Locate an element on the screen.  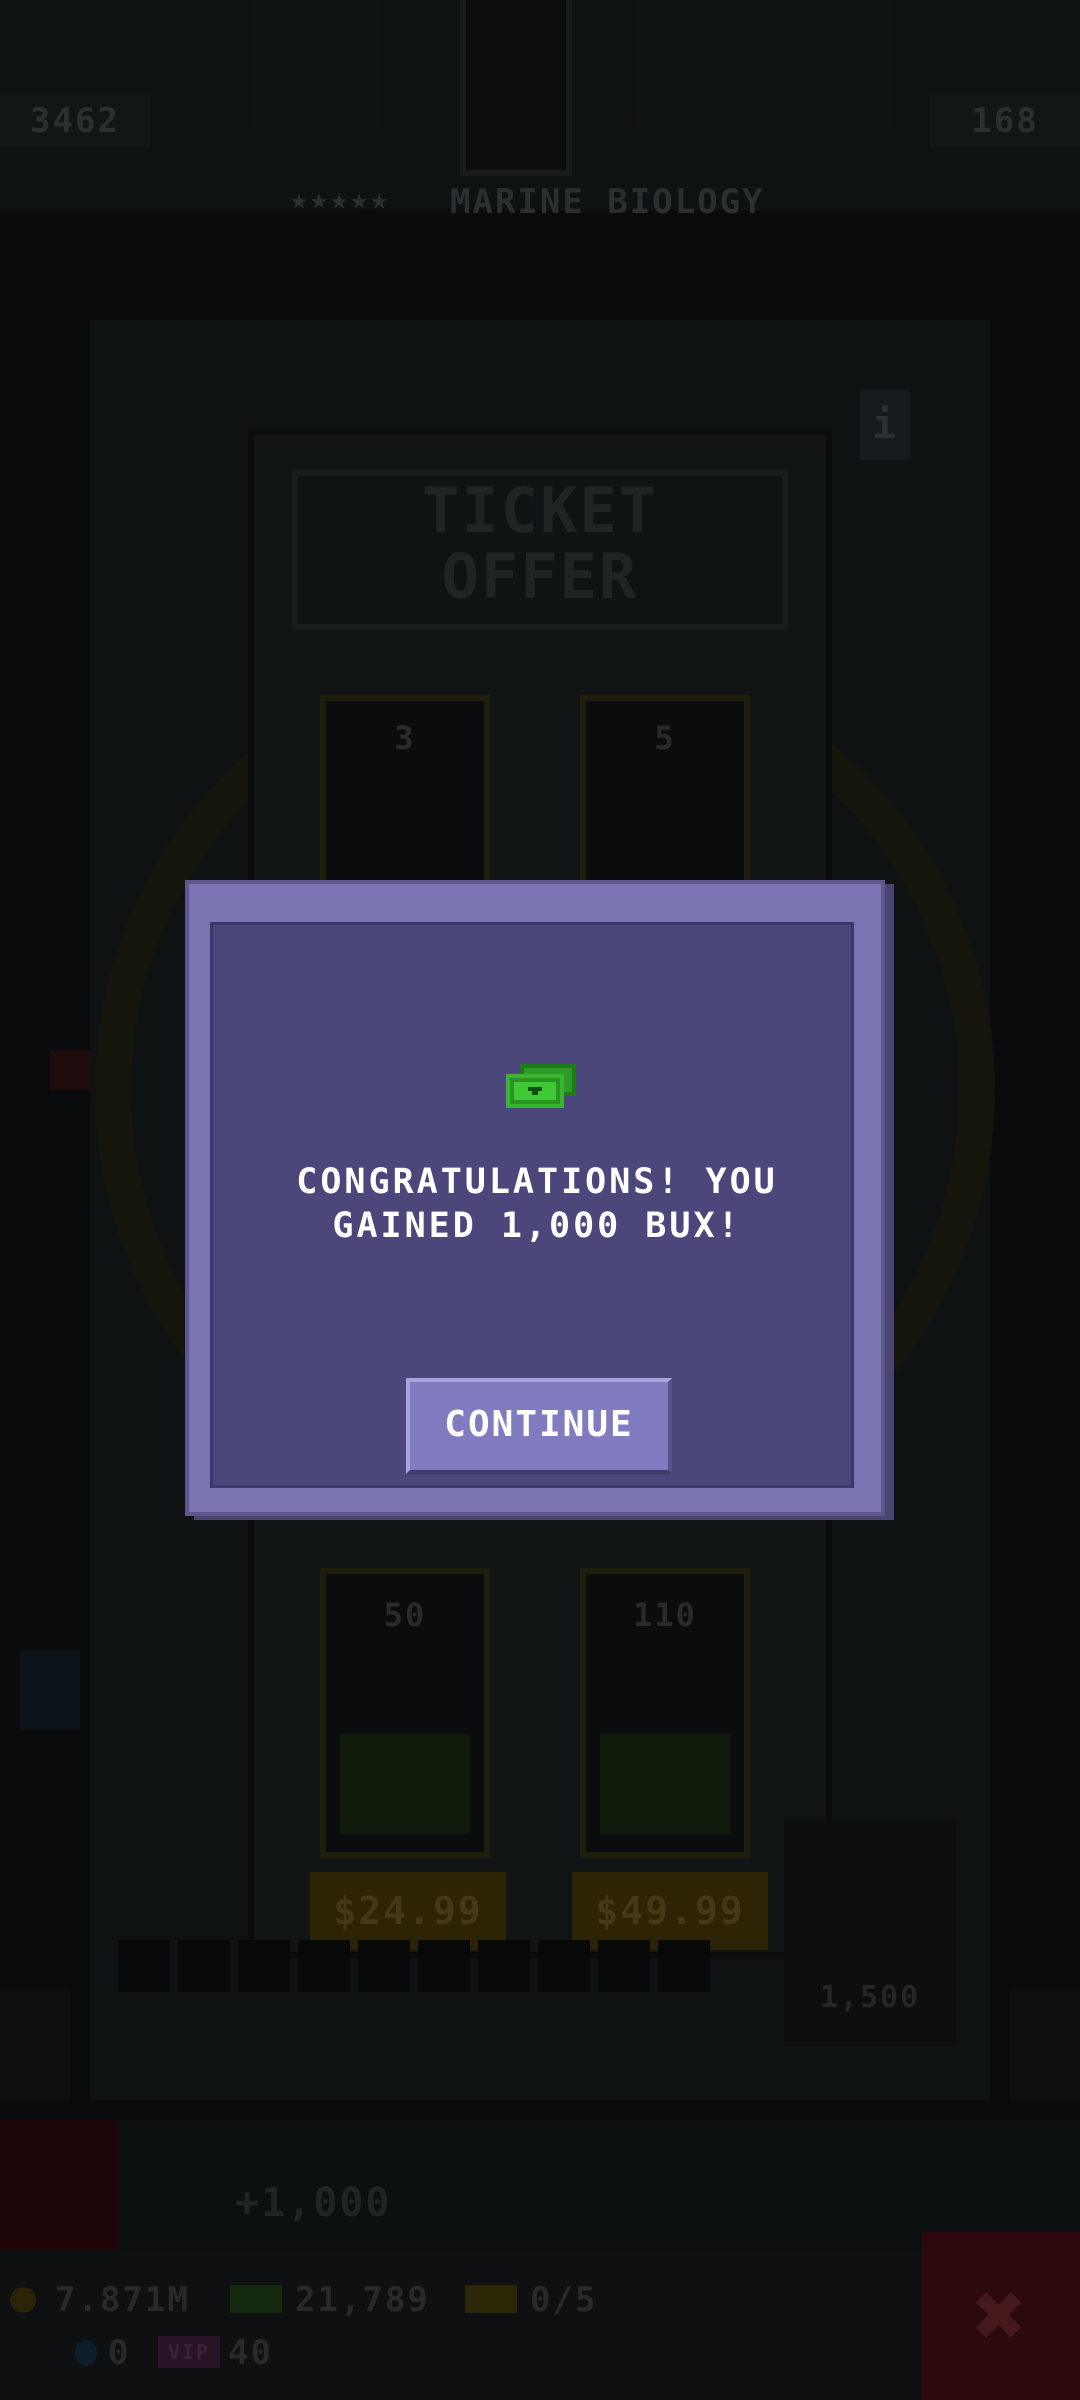
reward-message: CONGRATULATIONS! YOU GAINED 1,000 BUX! is located at coordinates (537, 1204).